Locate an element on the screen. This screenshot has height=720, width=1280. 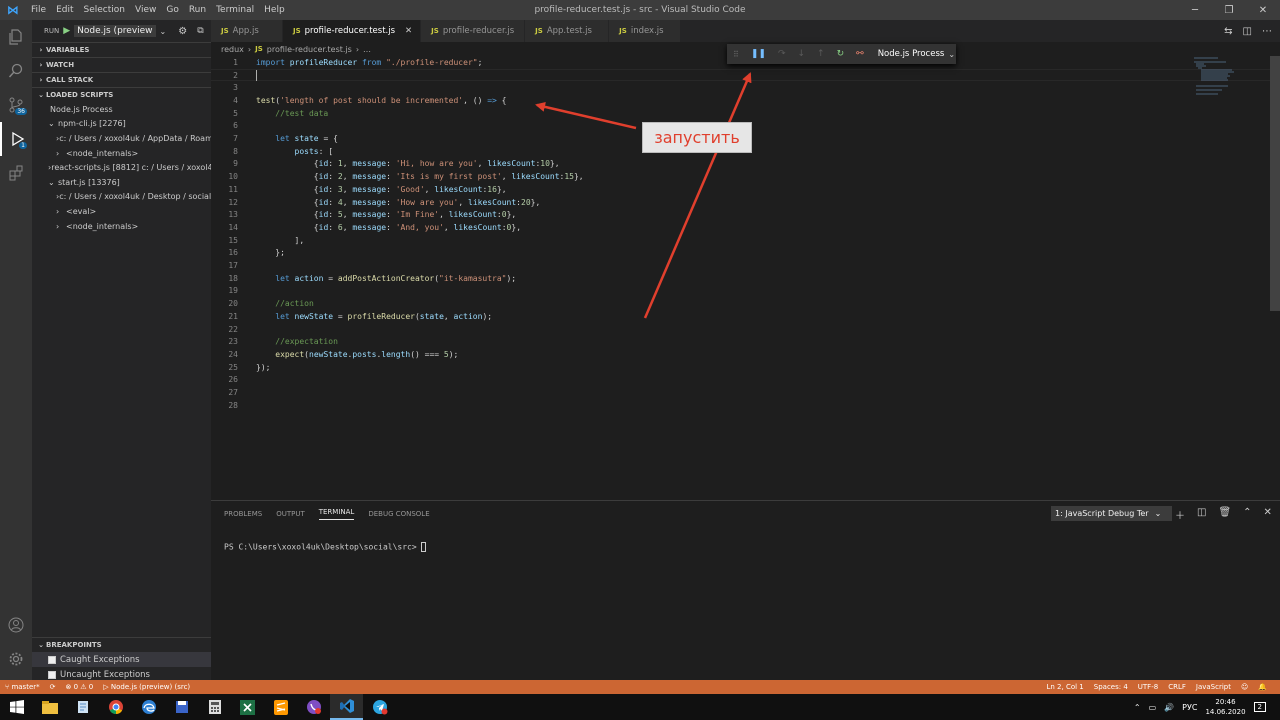
source-control-icon: 36 is located at coordinates (16, 105).